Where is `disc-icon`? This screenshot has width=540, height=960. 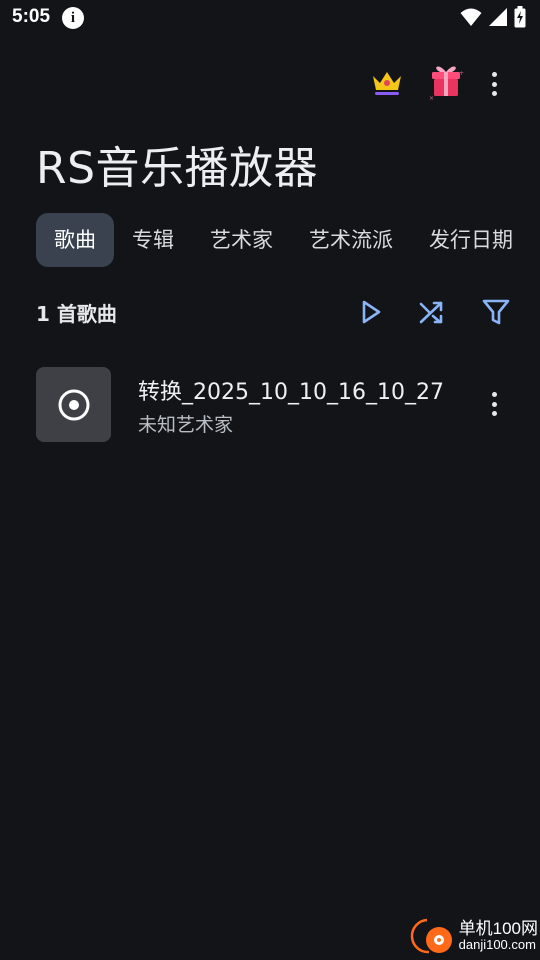 disc-icon is located at coordinates (73, 404).